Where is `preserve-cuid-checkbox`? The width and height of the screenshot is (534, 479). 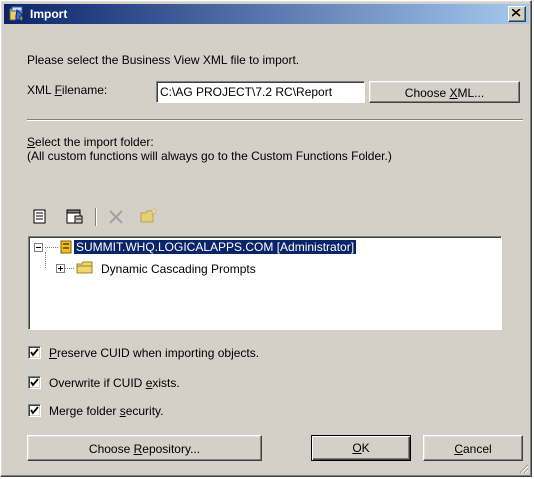 preserve-cuid-checkbox is located at coordinates (34, 352).